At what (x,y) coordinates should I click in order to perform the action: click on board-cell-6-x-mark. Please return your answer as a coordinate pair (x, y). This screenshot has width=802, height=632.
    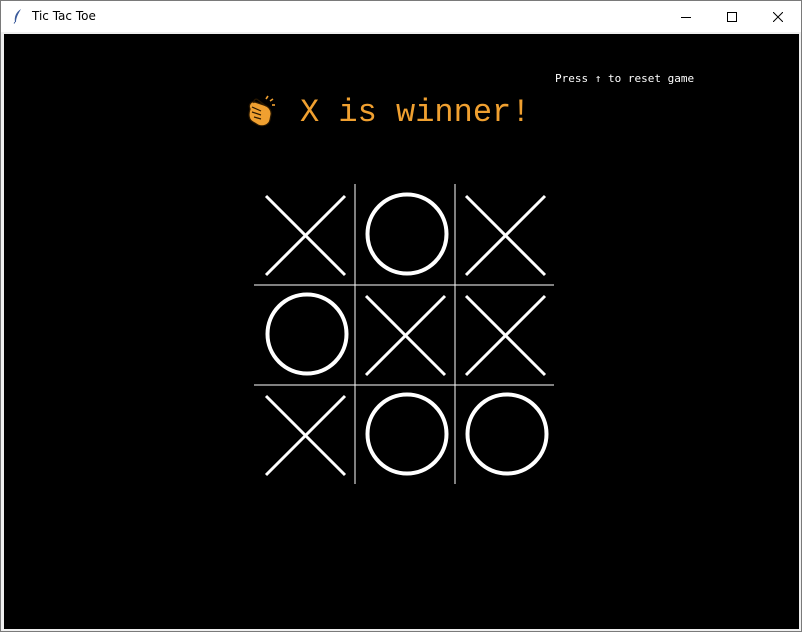
    Looking at the image, I should click on (504, 334).